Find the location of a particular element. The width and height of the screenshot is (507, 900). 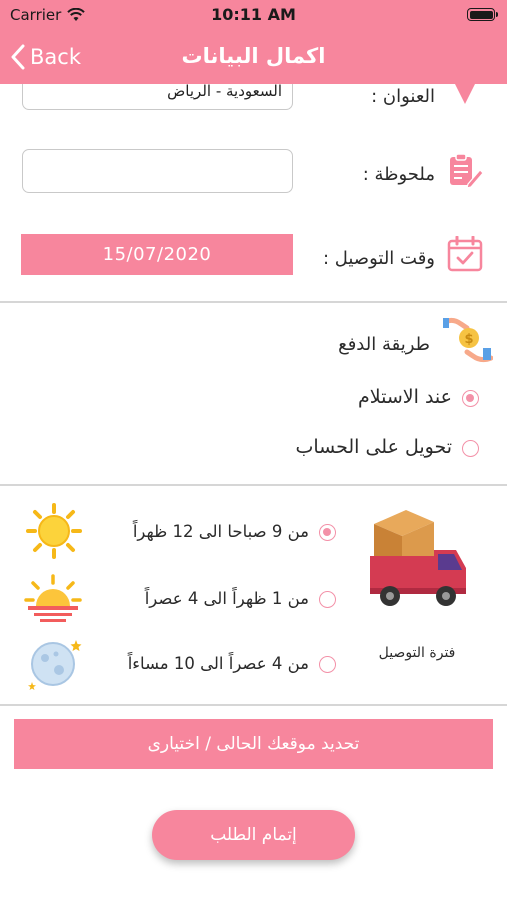

slot-morning-radio is located at coordinates (327, 532).